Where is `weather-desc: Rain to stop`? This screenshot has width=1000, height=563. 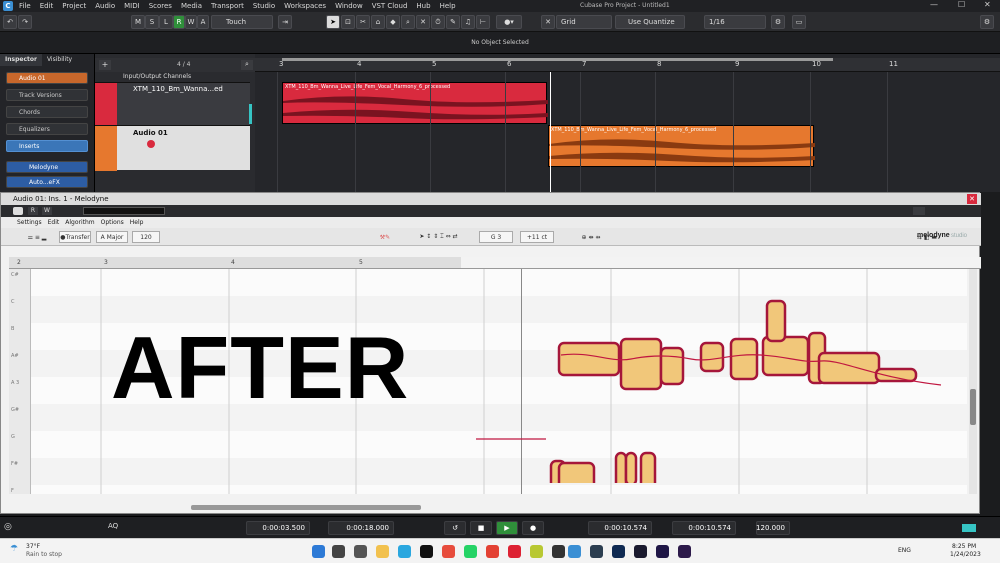 weather-desc: Rain to stop is located at coordinates (44, 554).